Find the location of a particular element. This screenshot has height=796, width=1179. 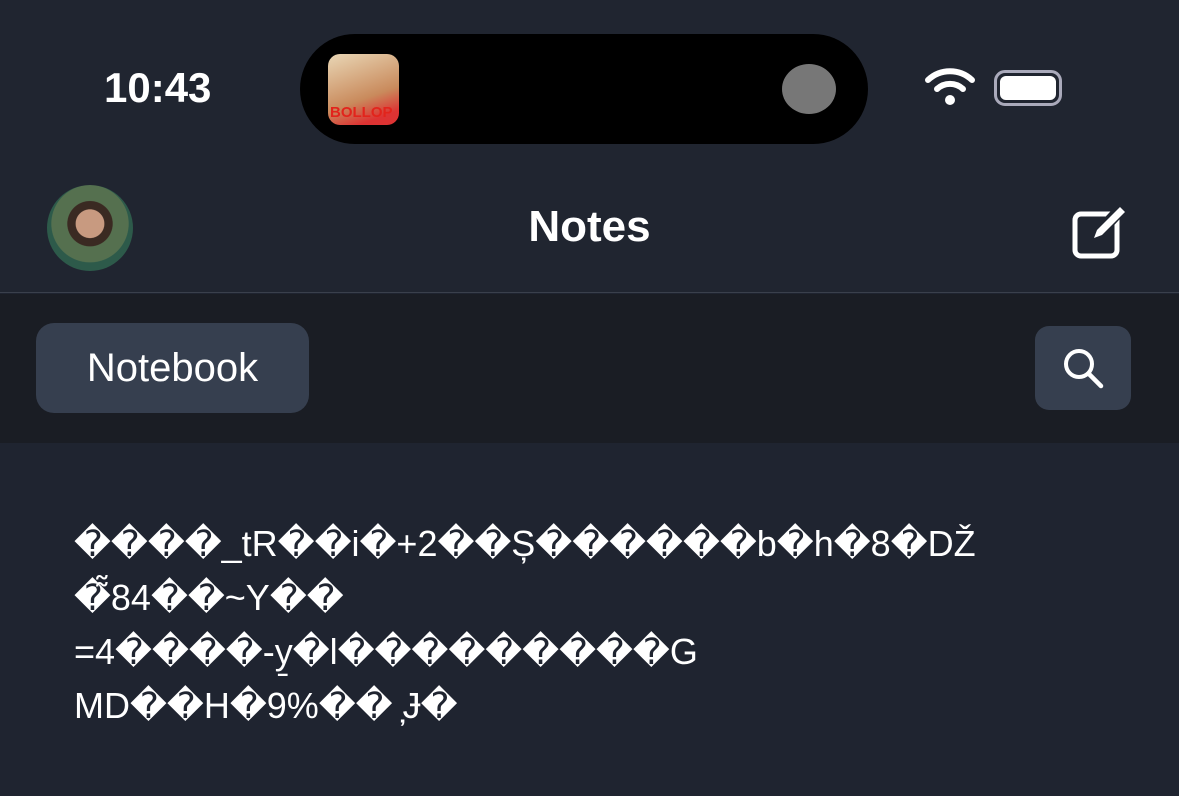

note-line: MD��H�9%�� ̦Ɉ� is located at coordinates (266, 705).